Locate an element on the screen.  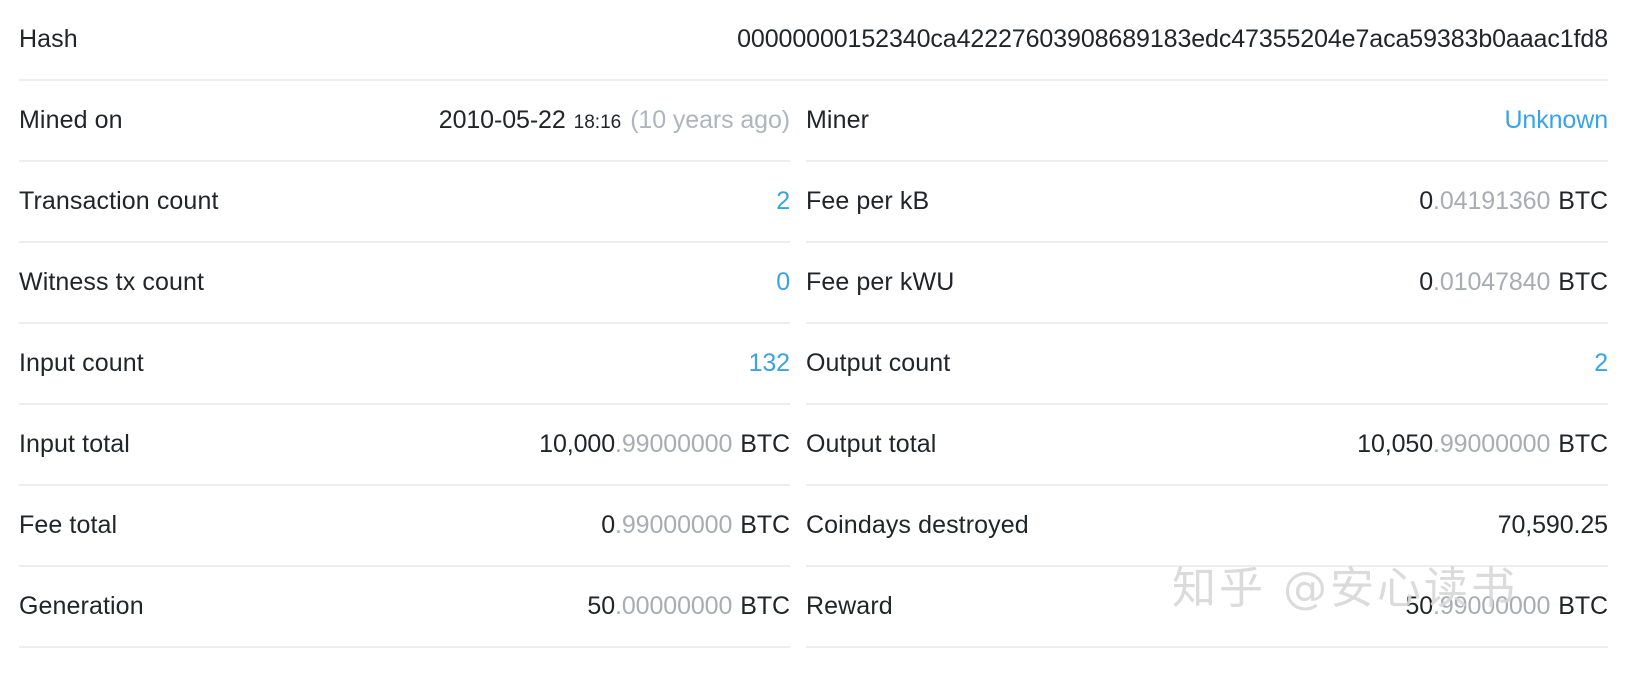
row-label-input-count: Input count is located at coordinates (81, 363).